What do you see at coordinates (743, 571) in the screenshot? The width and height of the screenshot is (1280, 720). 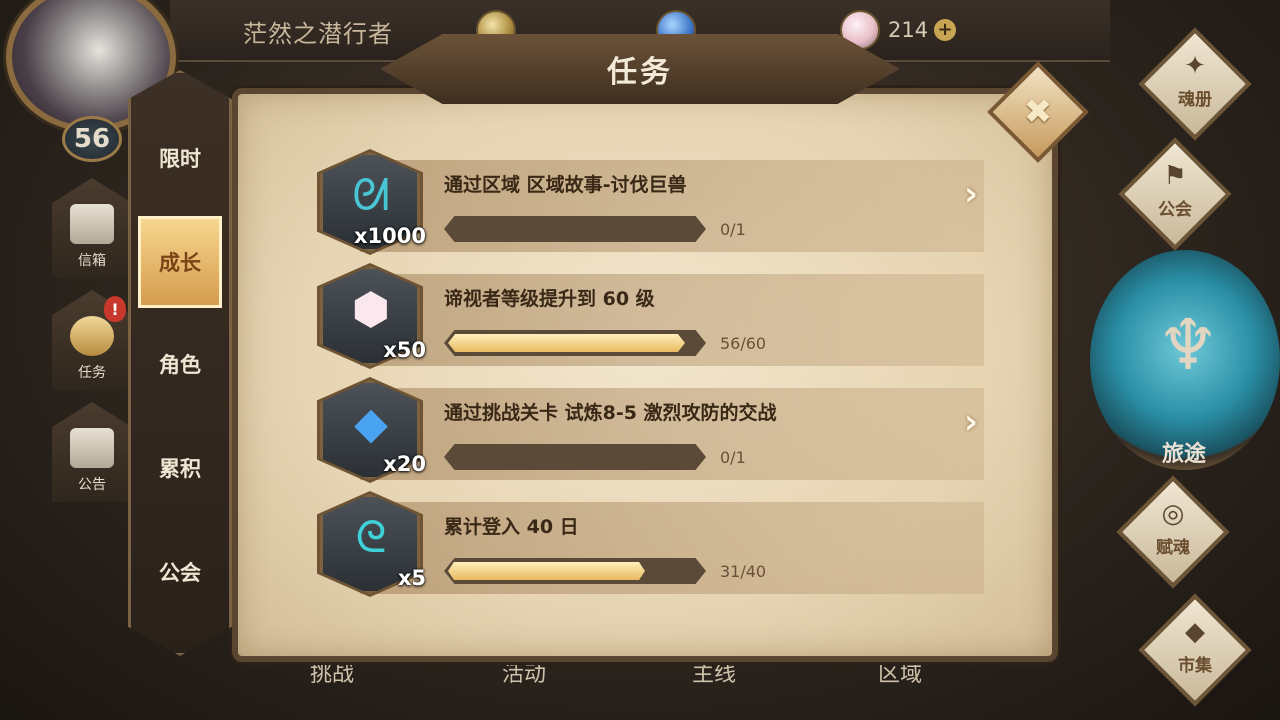 I see `quest-progress-text: 31/40` at bounding box center [743, 571].